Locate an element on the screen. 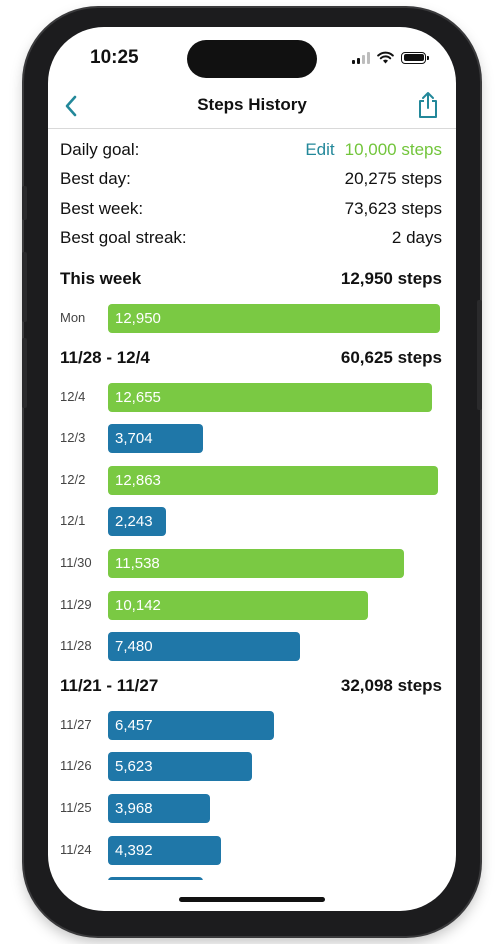 The image size is (504, 944). volume-up-button is located at coordinates (24, 287).